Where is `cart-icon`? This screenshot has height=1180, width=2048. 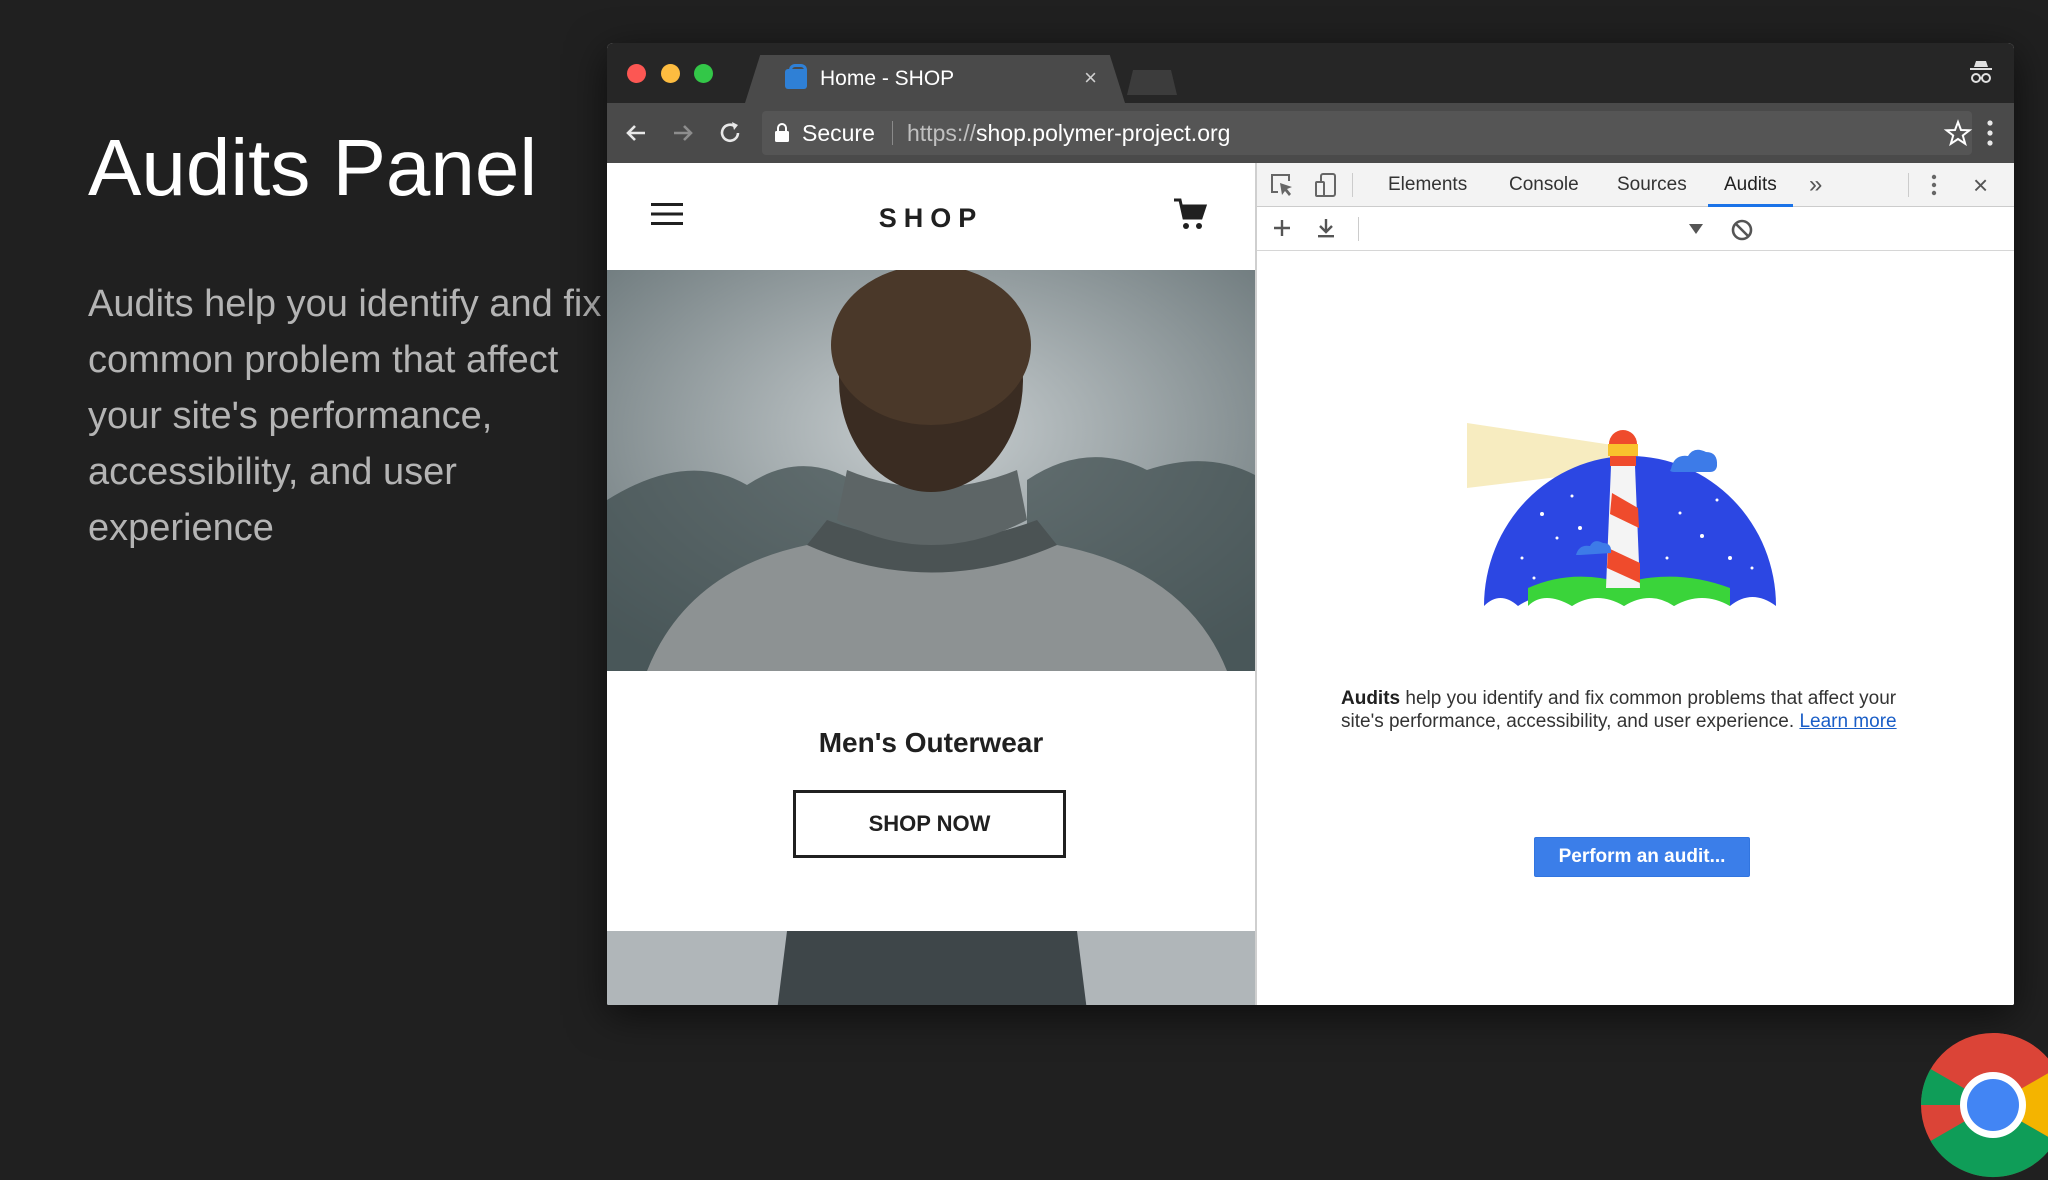 cart-icon is located at coordinates (1190, 214).